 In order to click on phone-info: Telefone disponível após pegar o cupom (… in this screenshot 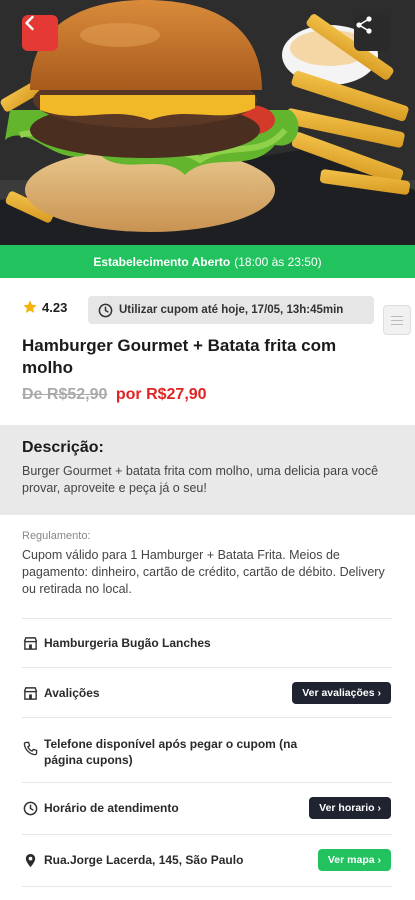, I will do `click(171, 752)`.